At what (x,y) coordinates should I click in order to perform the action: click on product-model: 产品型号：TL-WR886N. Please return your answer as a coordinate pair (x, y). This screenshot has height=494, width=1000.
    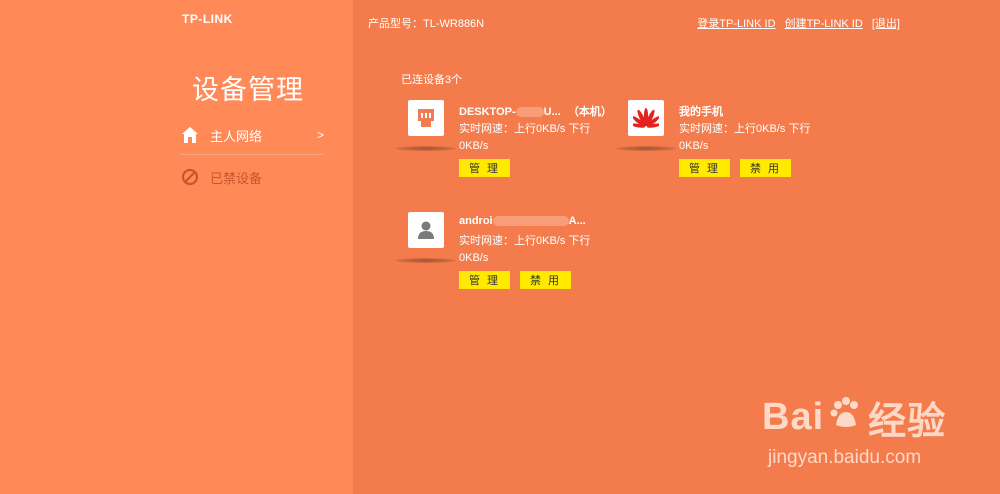
    Looking at the image, I should click on (426, 24).